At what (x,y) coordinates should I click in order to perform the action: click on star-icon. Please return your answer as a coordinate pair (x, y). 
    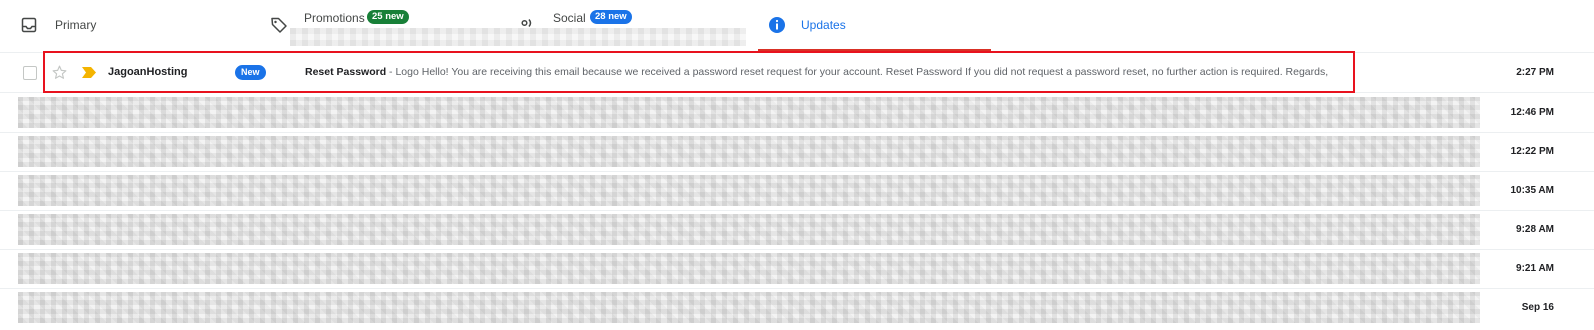
    Looking at the image, I should click on (59, 72).